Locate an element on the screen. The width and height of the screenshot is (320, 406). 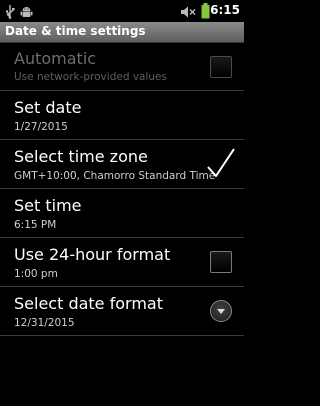
setting-summary: 1:00 pm is located at coordinates (36, 274).